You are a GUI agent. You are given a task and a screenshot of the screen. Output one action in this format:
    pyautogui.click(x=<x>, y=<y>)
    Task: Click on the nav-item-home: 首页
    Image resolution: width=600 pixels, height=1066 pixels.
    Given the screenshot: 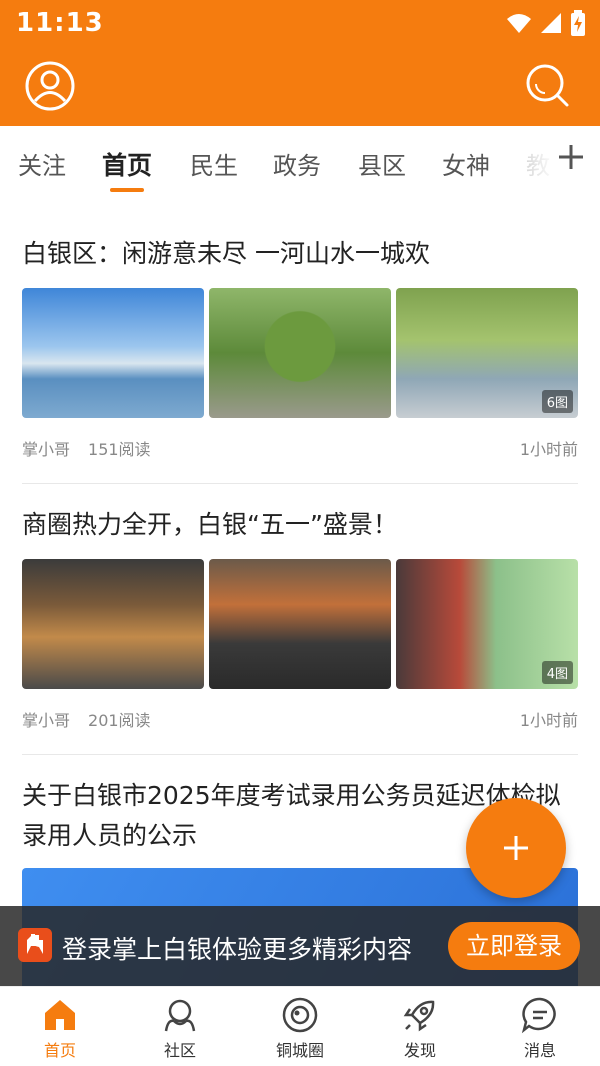 What is the action you would take?
    pyautogui.click(x=60, y=1026)
    